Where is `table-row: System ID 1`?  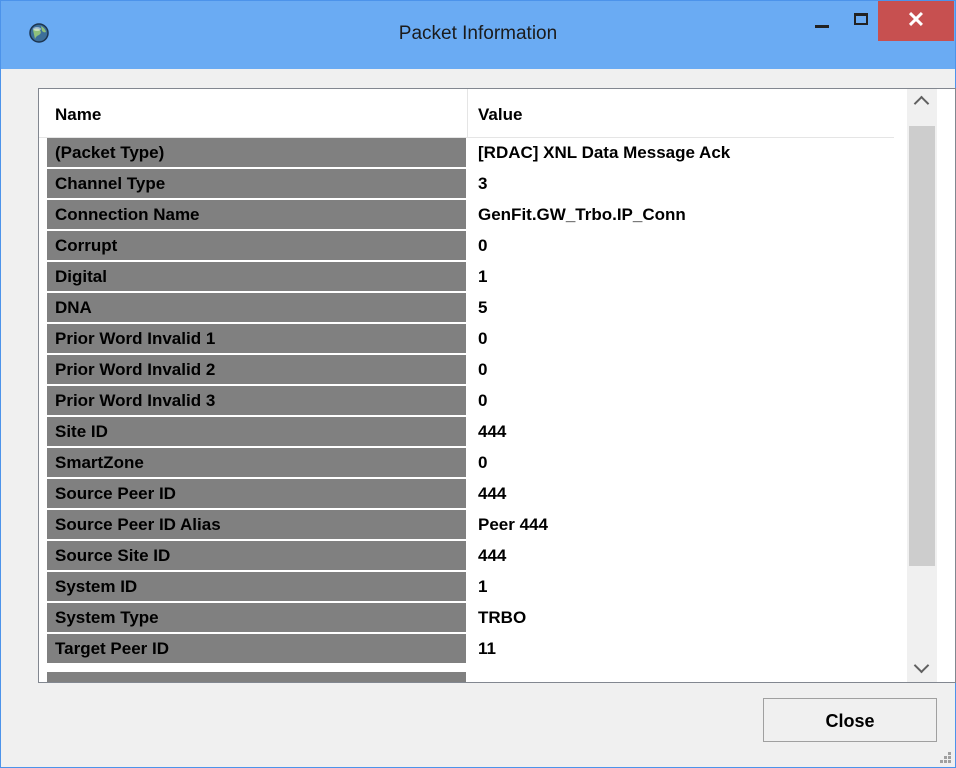 table-row: System ID 1 is located at coordinates (471, 587).